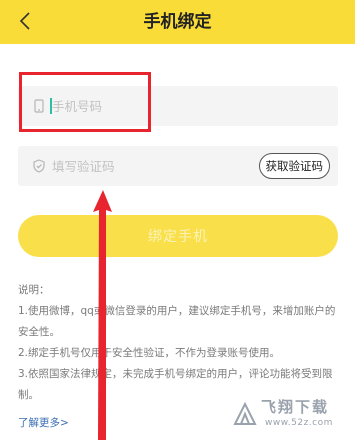  I want to click on notes-title: 说明：, so click(34, 290).